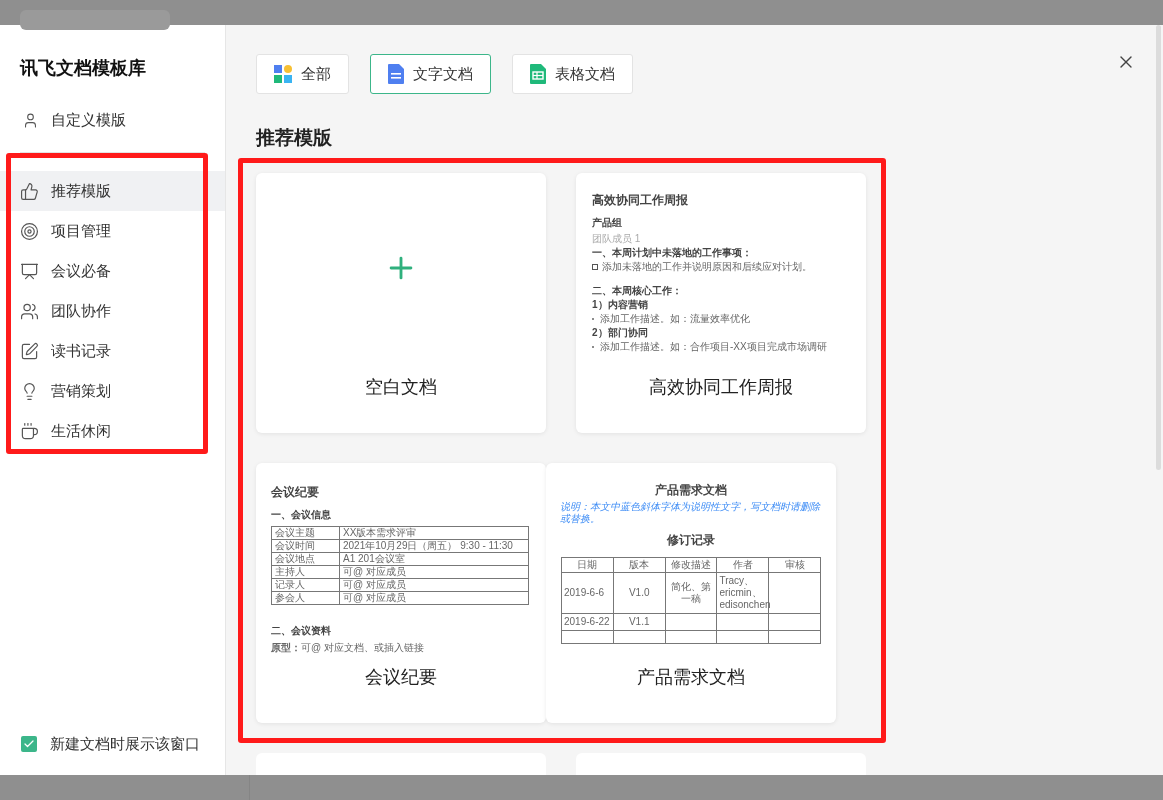  I want to click on preview-text: 团队成员 1, so click(617, 239).